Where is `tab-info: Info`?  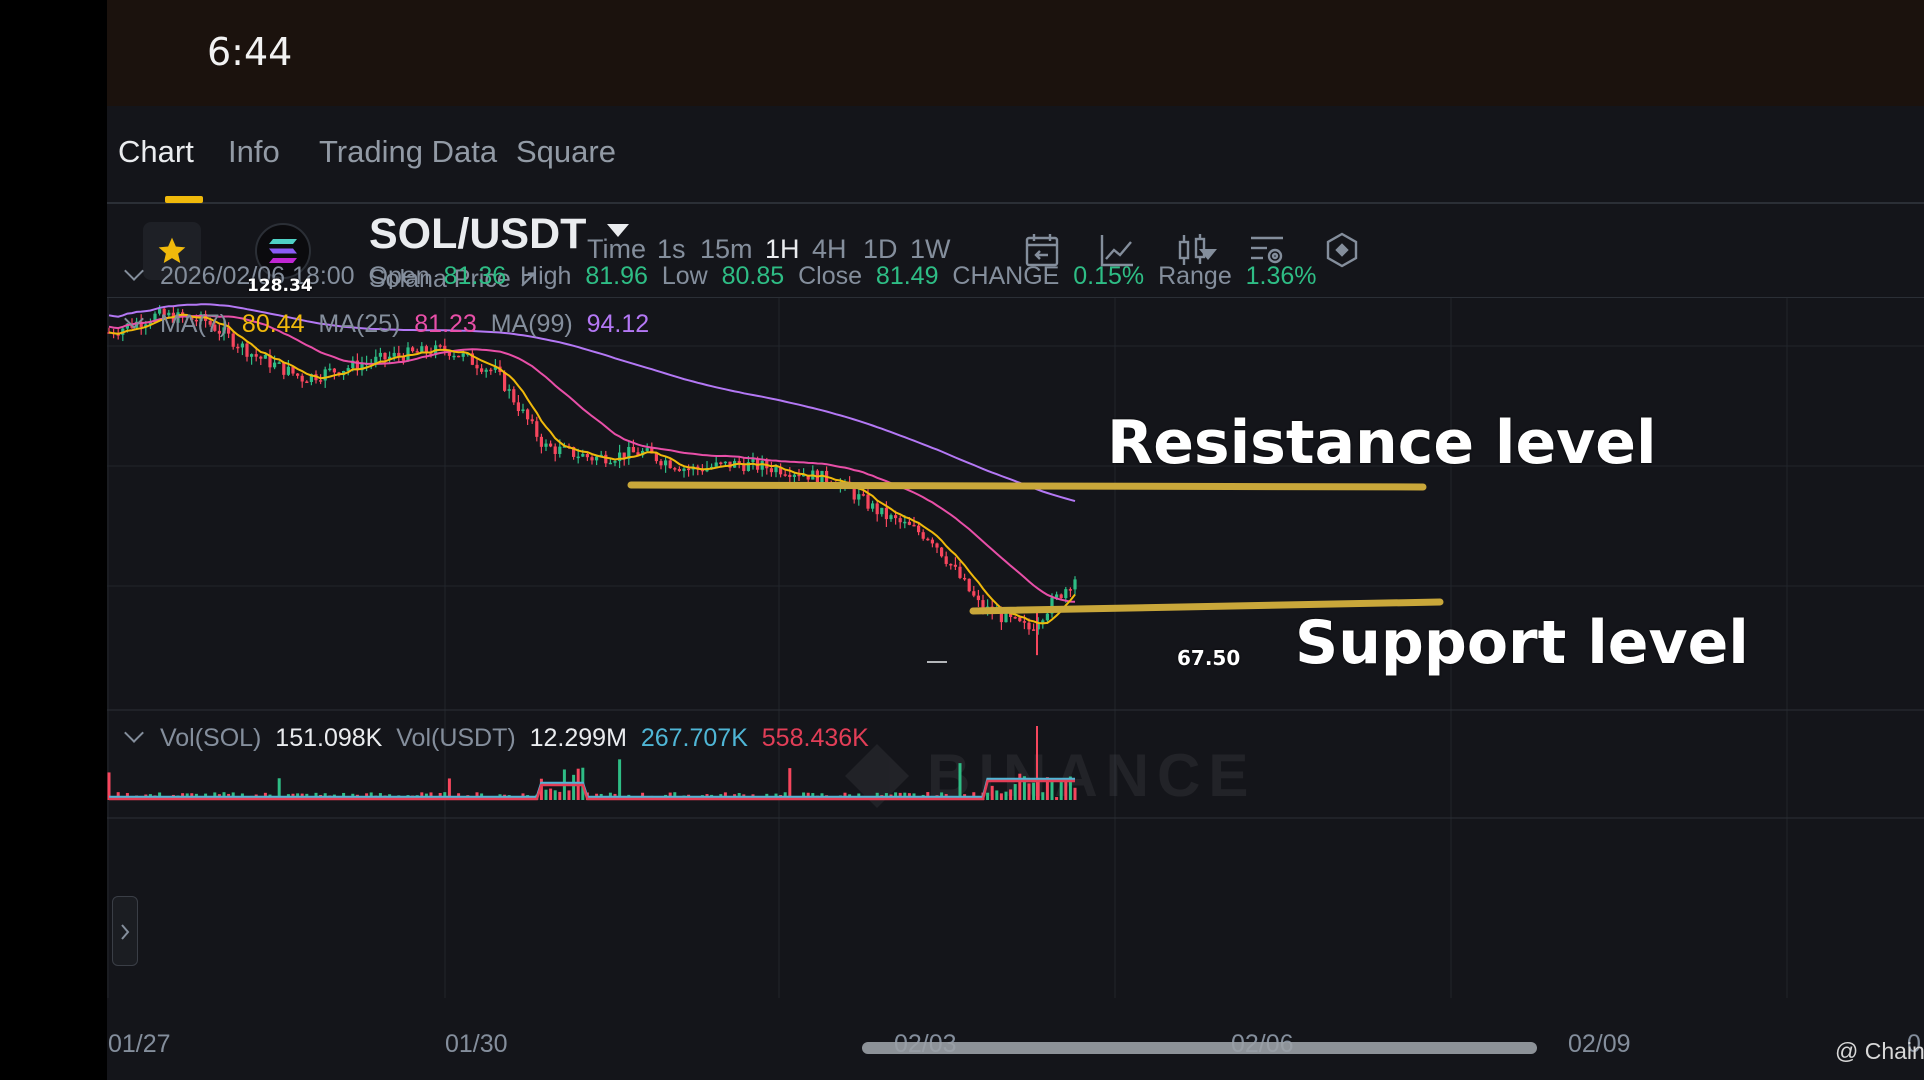 tab-info: Info is located at coordinates (254, 152).